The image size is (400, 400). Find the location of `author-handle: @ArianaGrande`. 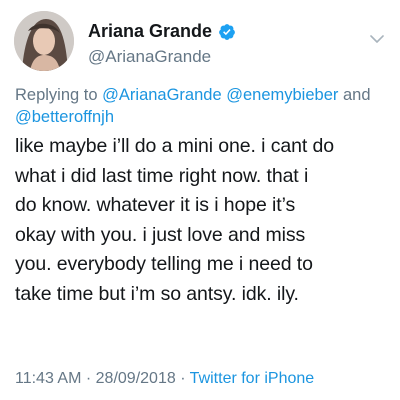

author-handle: @ArianaGrande is located at coordinates (149, 57).